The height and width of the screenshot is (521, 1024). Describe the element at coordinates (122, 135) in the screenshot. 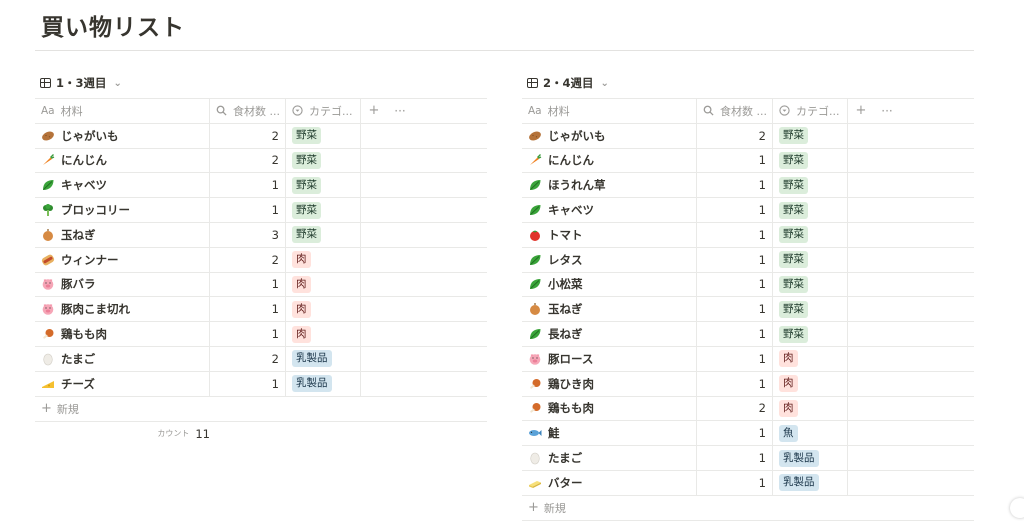

I see `name-cell: じゃがいも` at that location.